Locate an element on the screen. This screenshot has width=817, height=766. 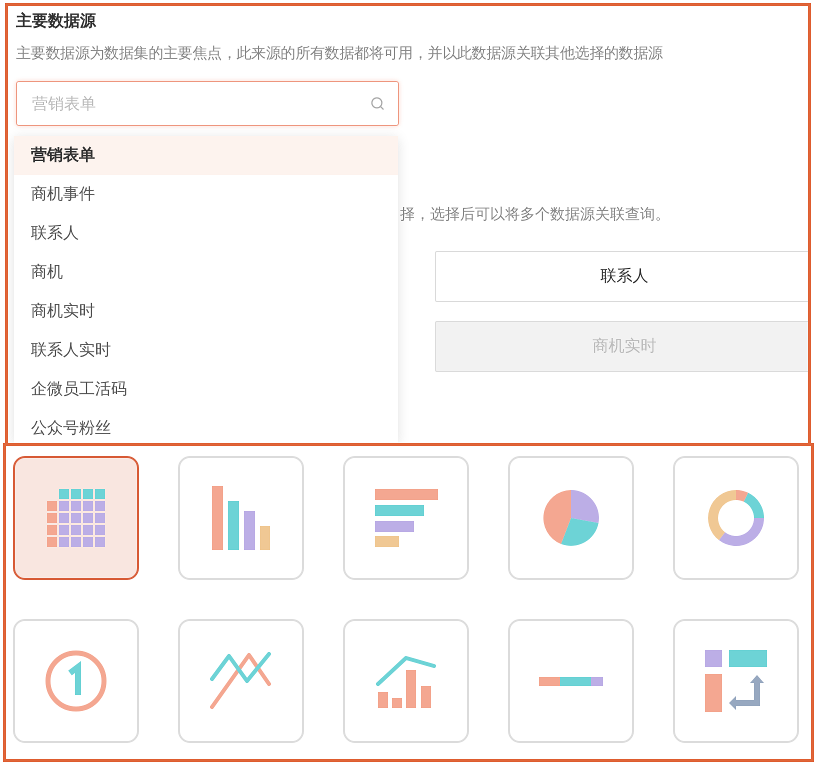
pie-chart-icon is located at coordinates (571, 518).